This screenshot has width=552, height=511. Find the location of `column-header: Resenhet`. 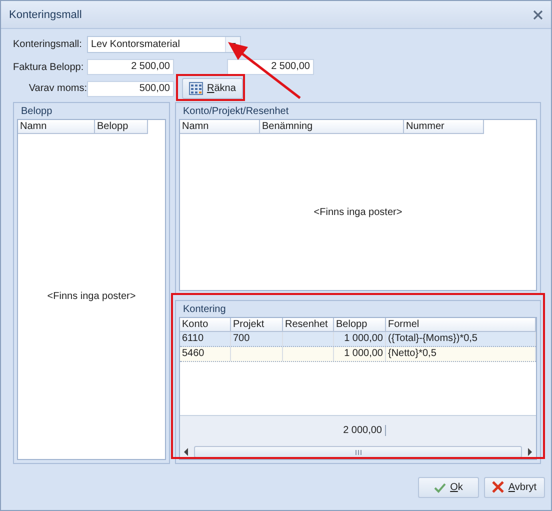

column-header: Resenhet is located at coordinates (308, 325).